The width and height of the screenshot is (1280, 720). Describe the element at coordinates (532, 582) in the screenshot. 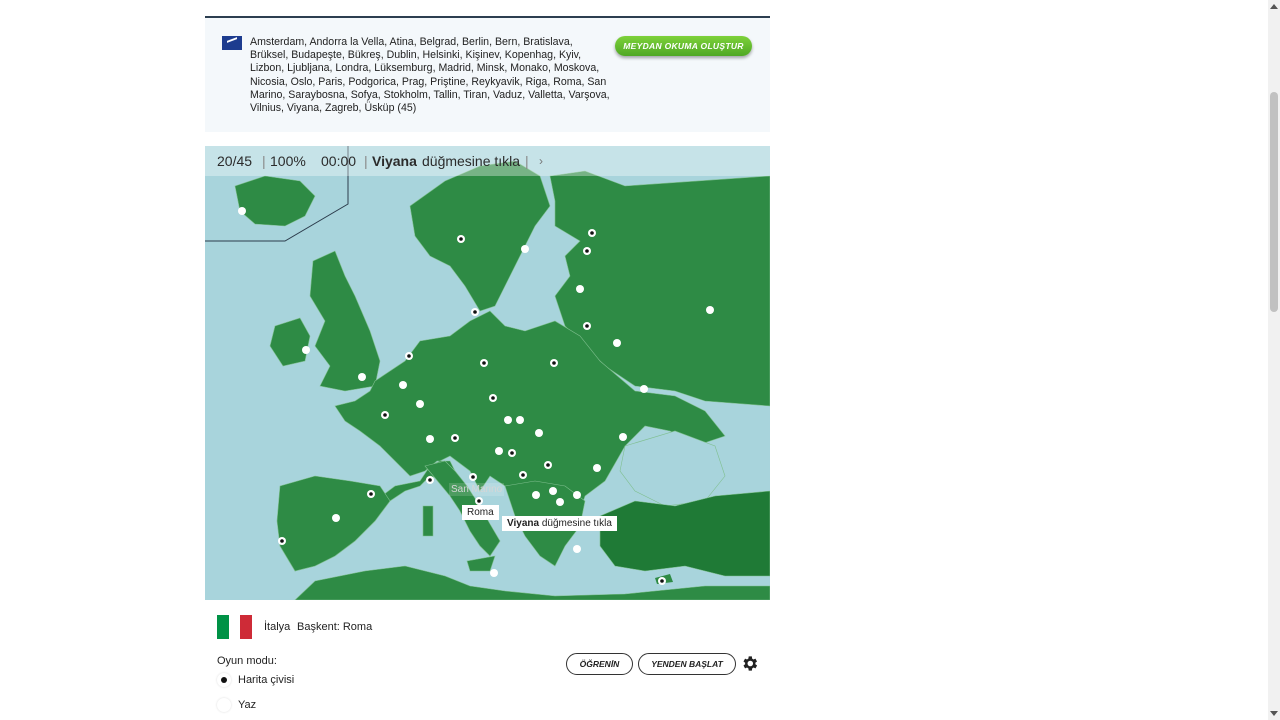

I see `north-africa-shape` at that location.